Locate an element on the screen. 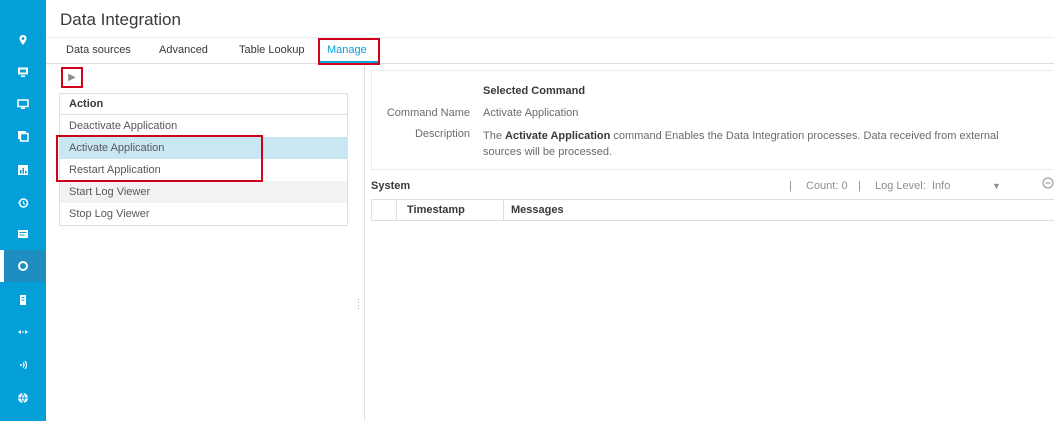 The image size is (1054, 421). copy-icon is located at coordinates (23, 136).